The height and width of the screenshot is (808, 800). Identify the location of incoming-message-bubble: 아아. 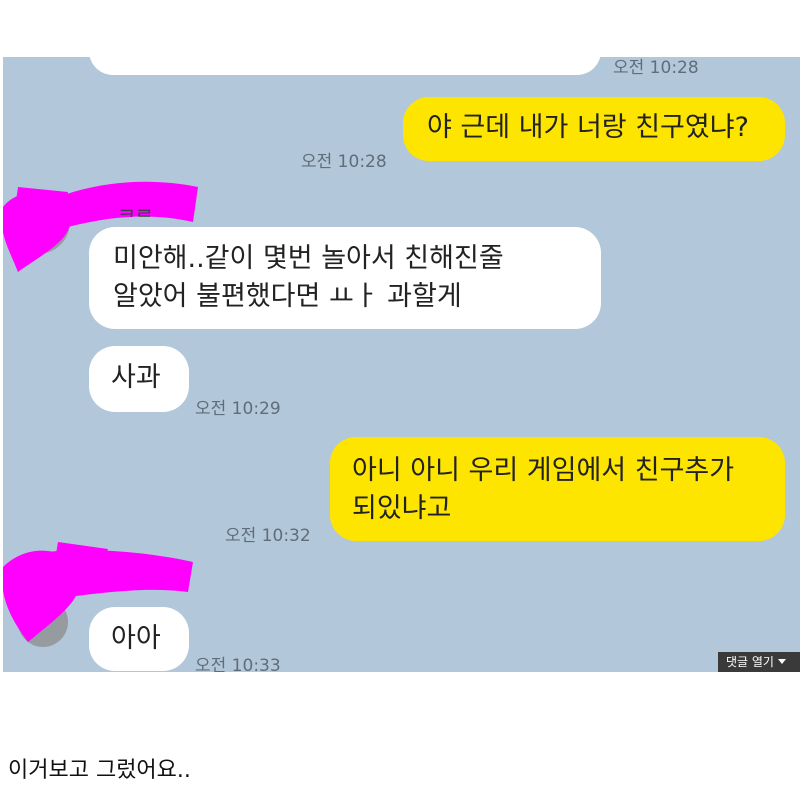
(139, 639).